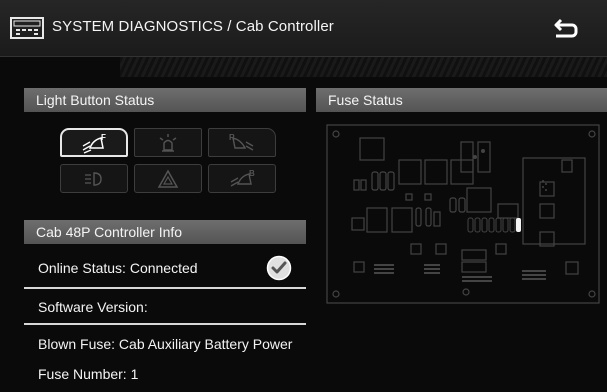  I want to click on fuse-status-header: Fuse Status, so click(461, 100).